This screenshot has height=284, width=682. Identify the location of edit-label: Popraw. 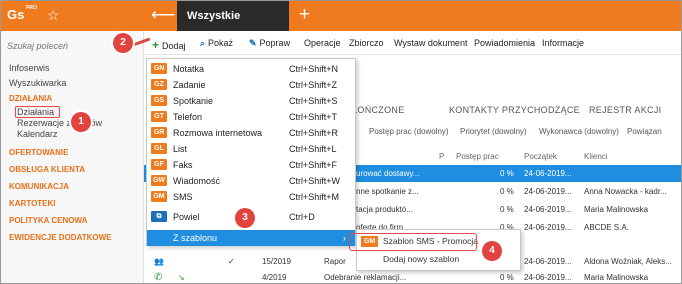
(275, 43).